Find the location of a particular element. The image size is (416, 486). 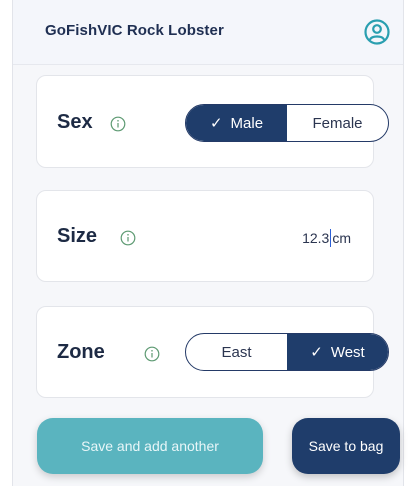

size-value-text: 12.3 is located at coordinates (316, 238).